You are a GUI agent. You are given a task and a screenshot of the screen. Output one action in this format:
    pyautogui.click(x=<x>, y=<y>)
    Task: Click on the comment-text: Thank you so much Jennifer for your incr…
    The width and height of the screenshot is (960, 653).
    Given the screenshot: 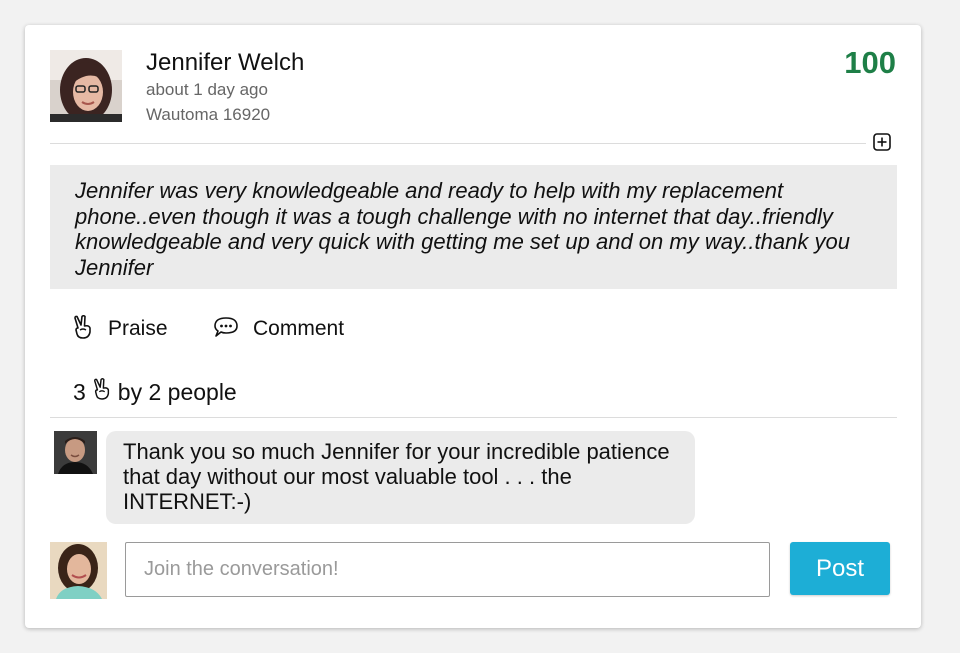 What is the action you would take?
    pyautogui.click(x=396, y=476)
    